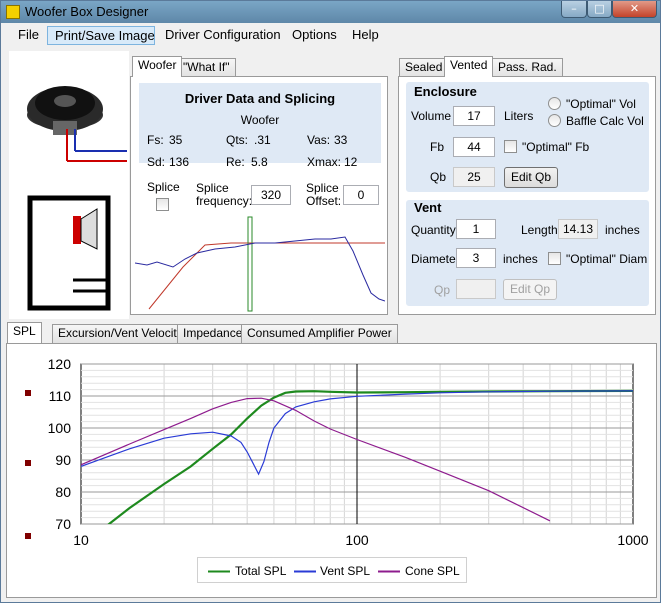 This screenshot has height=603, width=661. I want to click on tab-impedance: Impedance, so click(213, 333).